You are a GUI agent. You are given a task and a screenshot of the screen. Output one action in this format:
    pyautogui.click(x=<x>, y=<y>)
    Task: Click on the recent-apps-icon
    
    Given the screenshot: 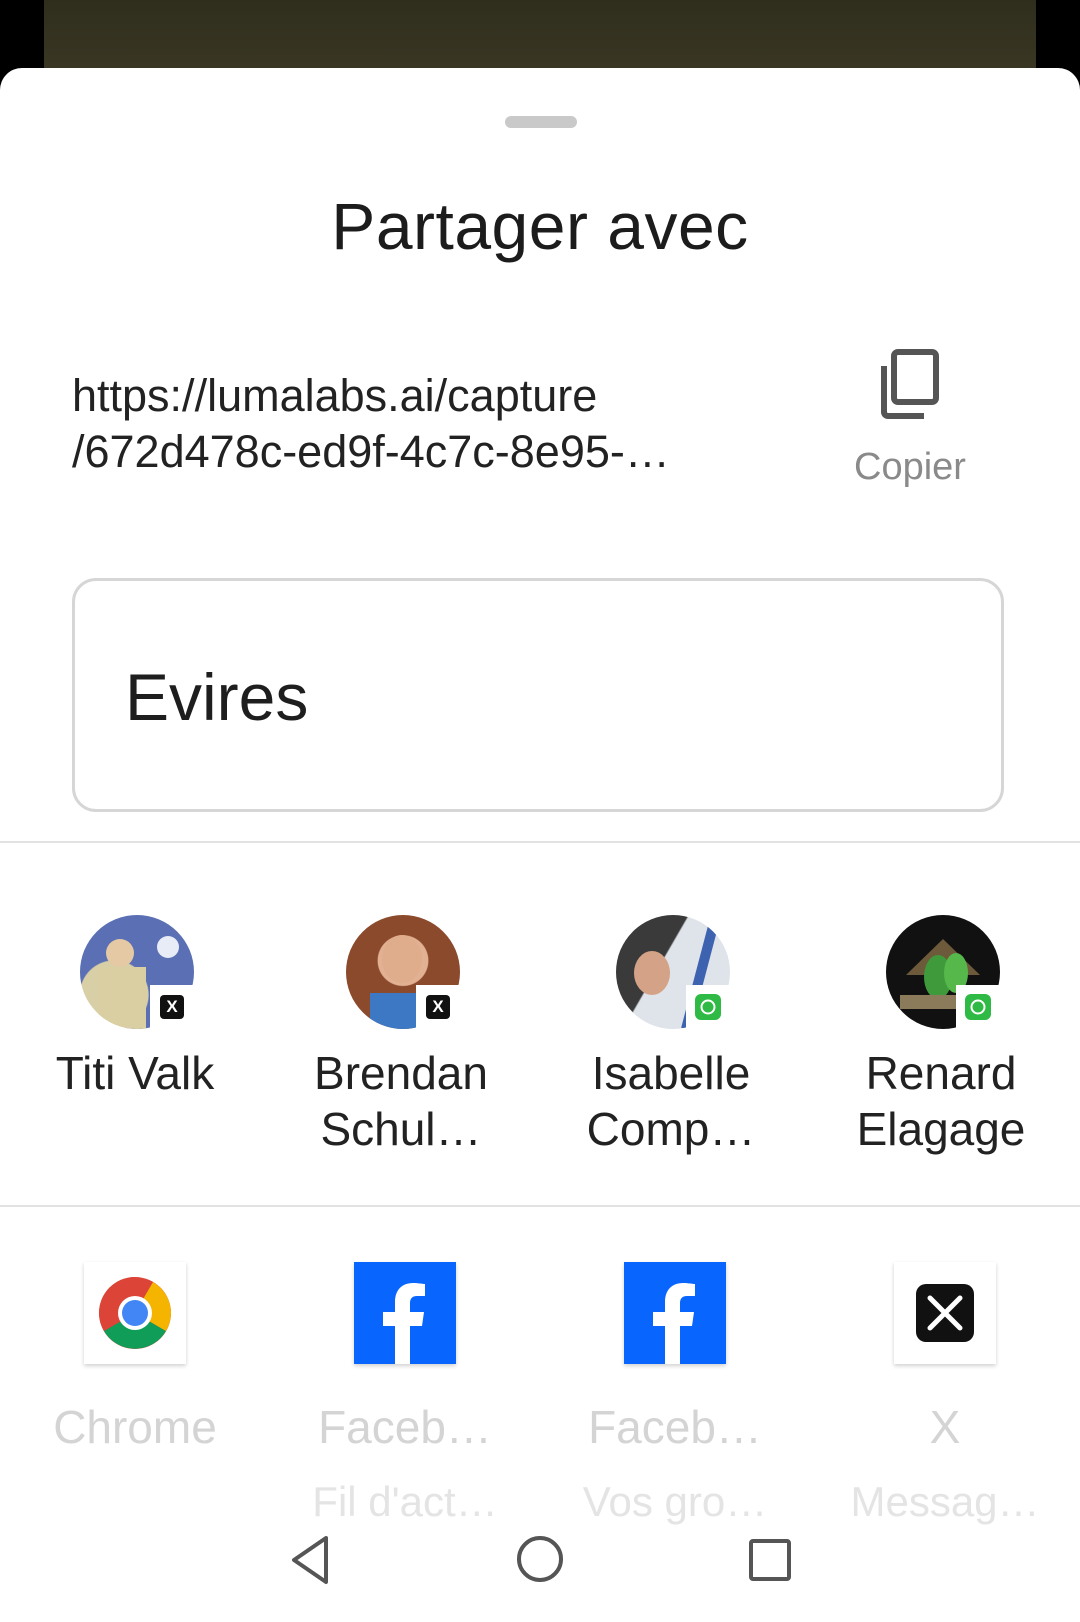 What is the action you would take?
    pyautogui.click(x=770, y=1560)
    